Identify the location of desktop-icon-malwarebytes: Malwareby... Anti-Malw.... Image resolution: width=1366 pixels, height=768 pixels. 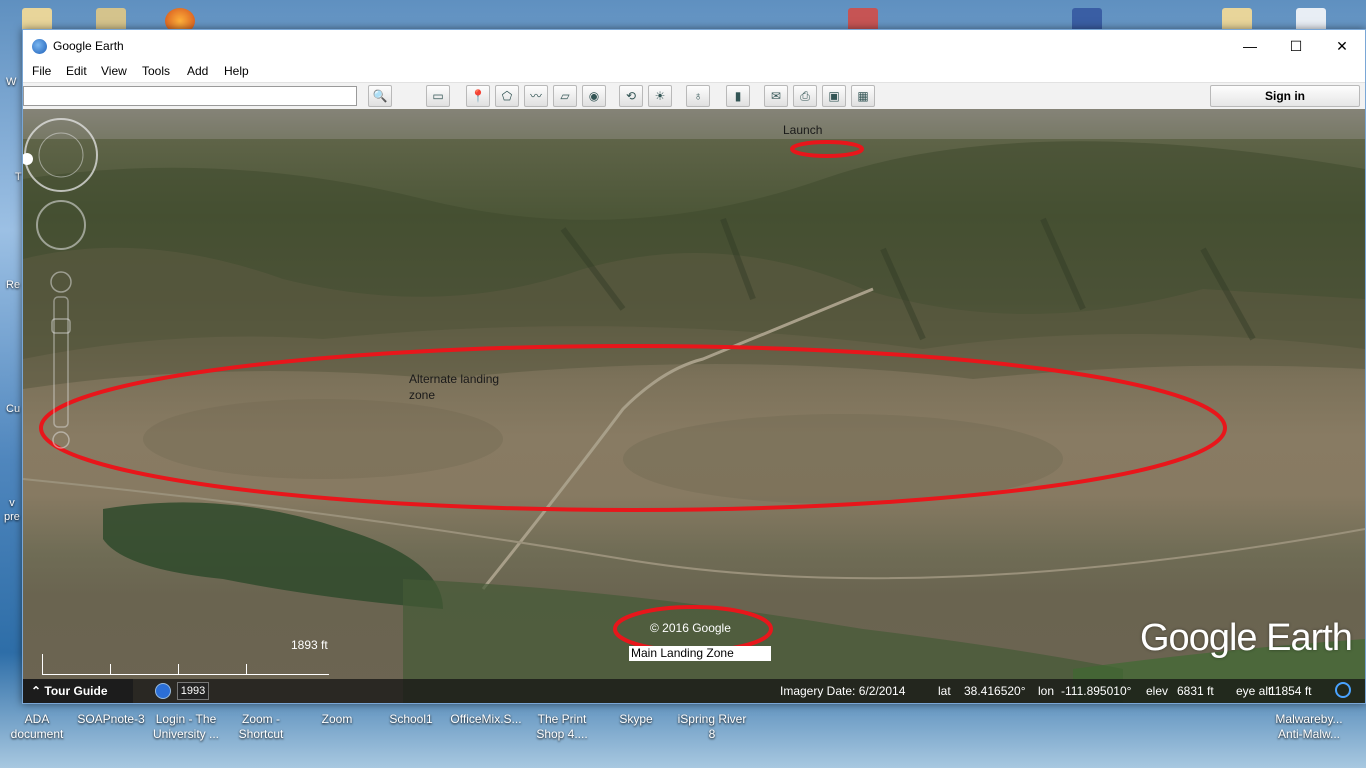
(1309, 727).